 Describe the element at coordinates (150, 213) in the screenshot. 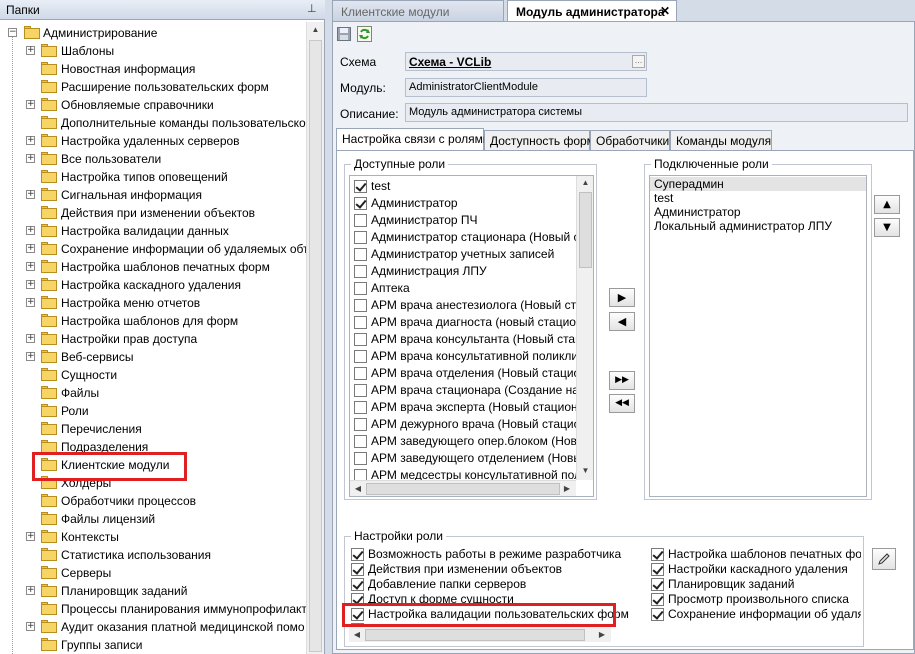

I see `tree-node: Действия при изменении объектов` at that location.